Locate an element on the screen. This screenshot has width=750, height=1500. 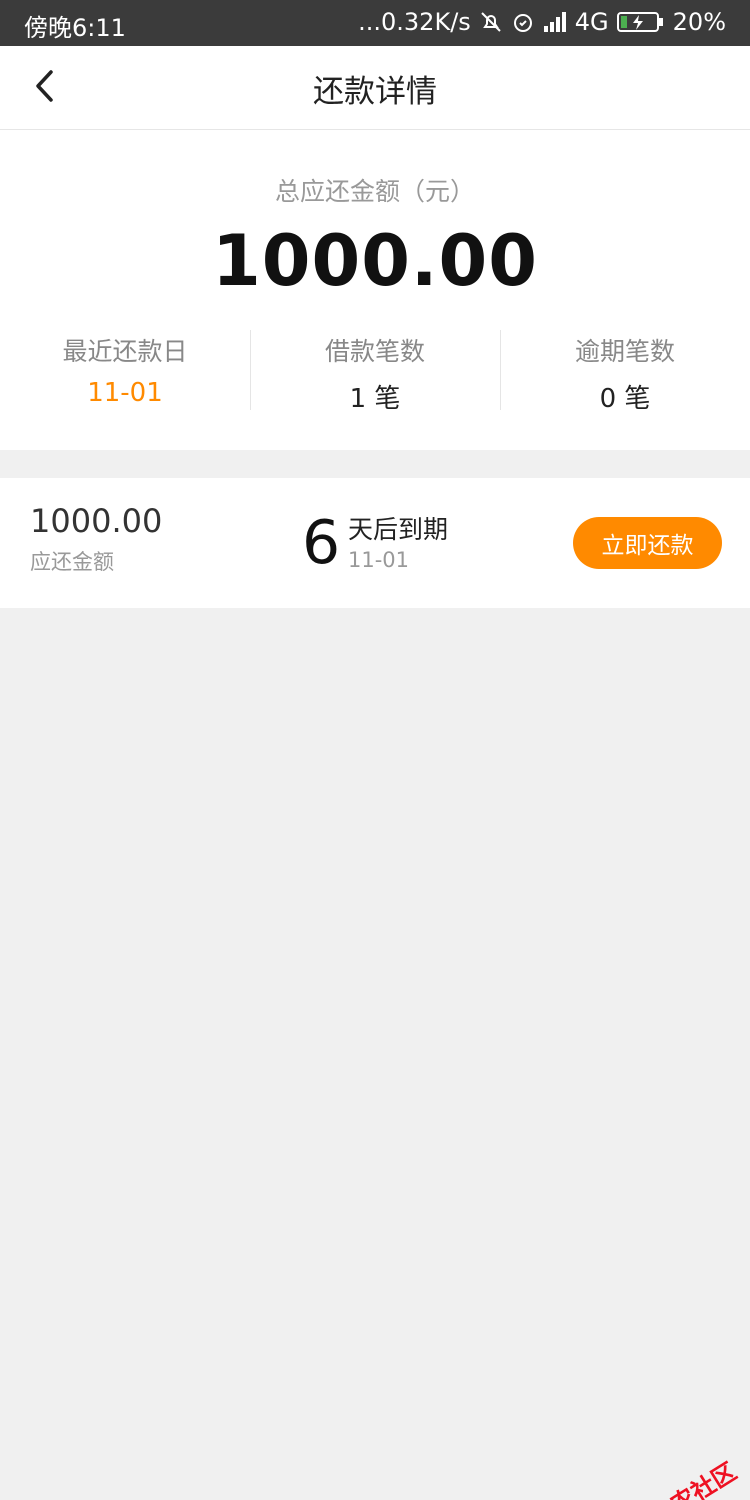
stat-value: 11-01 is located at coordinates (125, 393).